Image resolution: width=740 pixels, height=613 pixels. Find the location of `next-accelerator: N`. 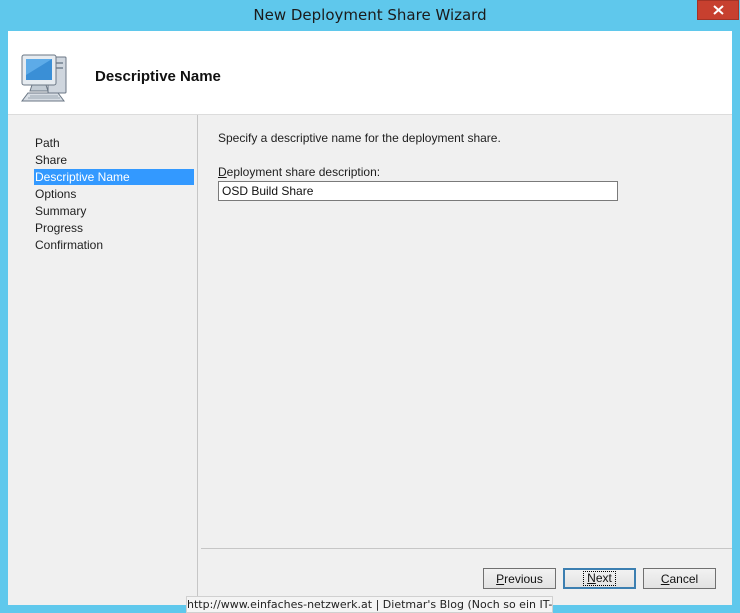

next-accelerator: N is located at coordinates (591, 578).